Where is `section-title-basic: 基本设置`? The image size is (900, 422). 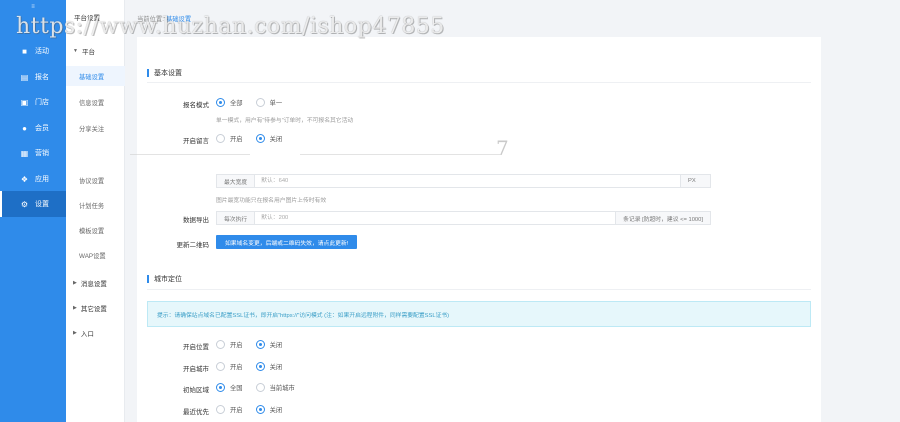 section-title-basic: 基本设置 is located at coordinates (164, 73).